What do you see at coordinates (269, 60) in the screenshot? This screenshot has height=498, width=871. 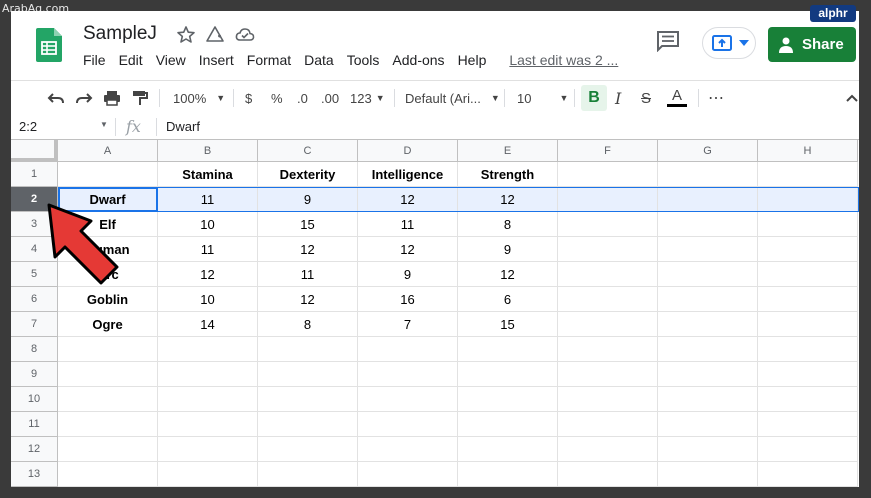 I see `menu-format: Format` at bounding box center [269, 60].